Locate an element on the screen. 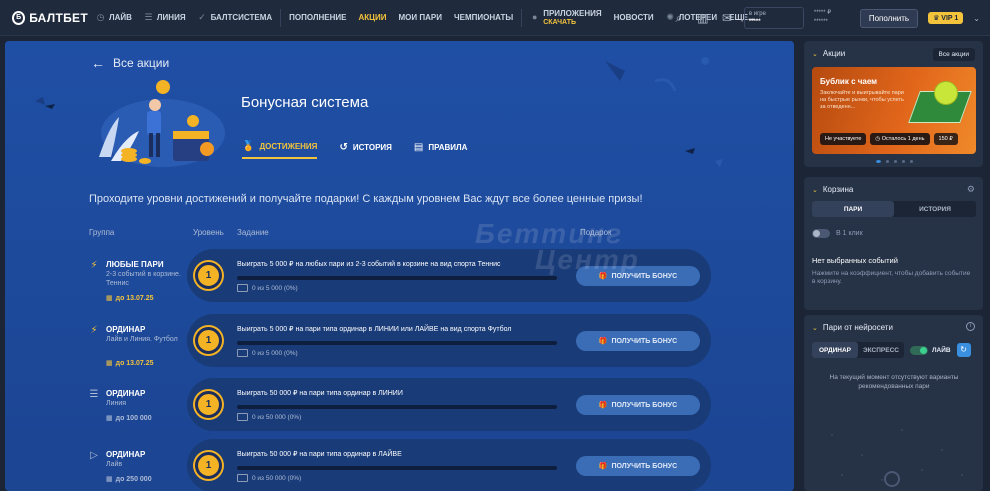  promo-prize: 150 ₽ is located at coordinates (945, 139).